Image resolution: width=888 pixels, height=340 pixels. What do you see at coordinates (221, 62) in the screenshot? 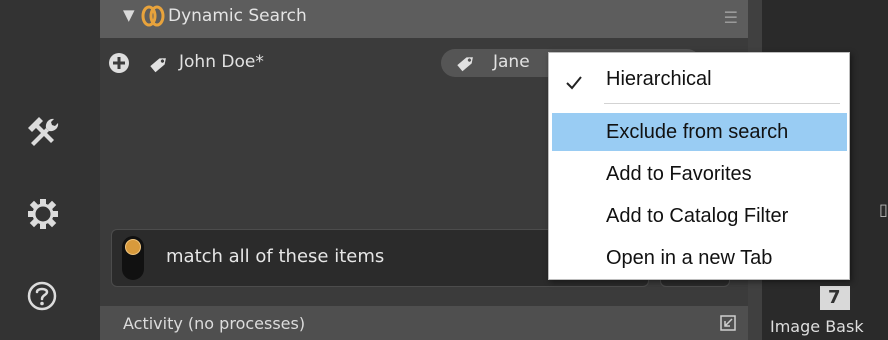
I see `tag-john-doe: John Doe*` at bounding box center [221, 62].